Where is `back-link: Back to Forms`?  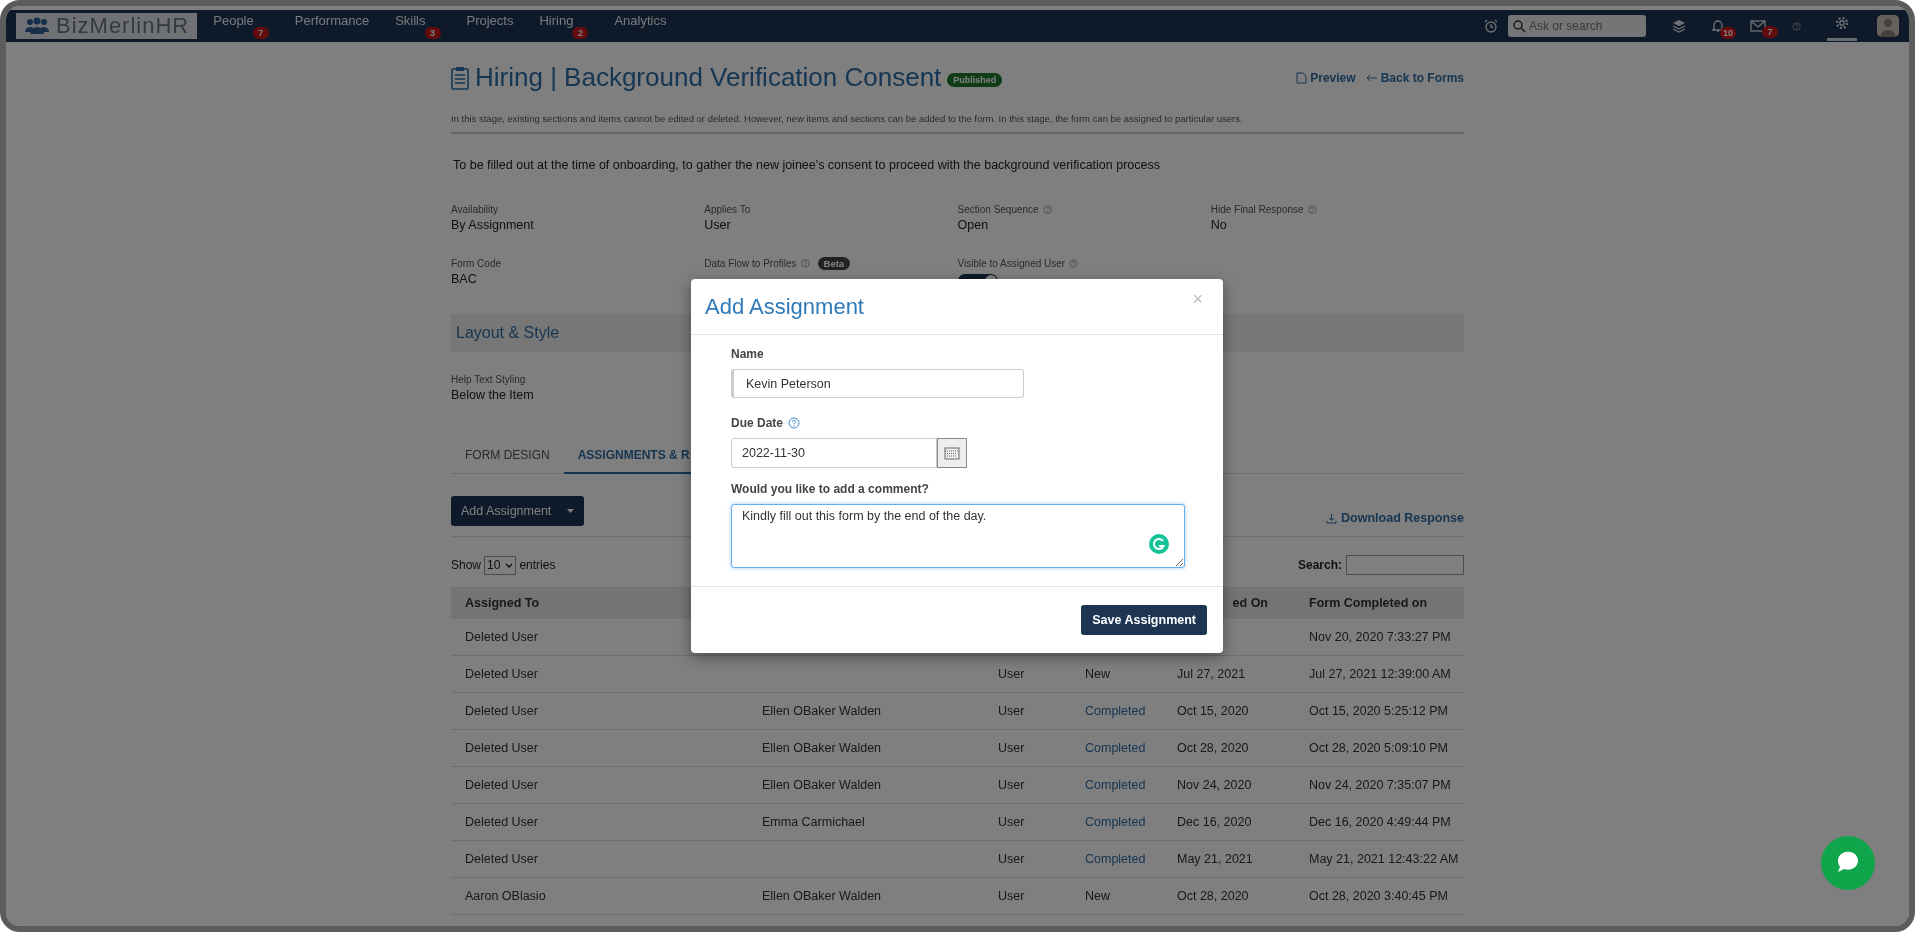
back-link: Back to Forms is located at coordinates (1414, 77).